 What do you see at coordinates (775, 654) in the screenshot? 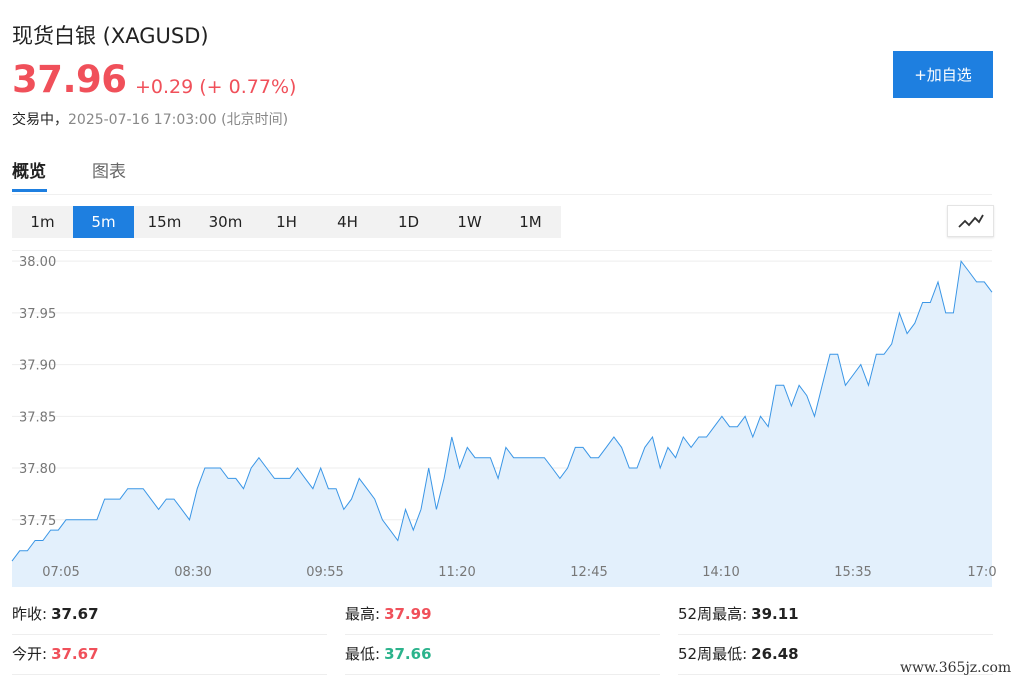
I see `stat-value: 26.48` at bounding box center [775, 654].